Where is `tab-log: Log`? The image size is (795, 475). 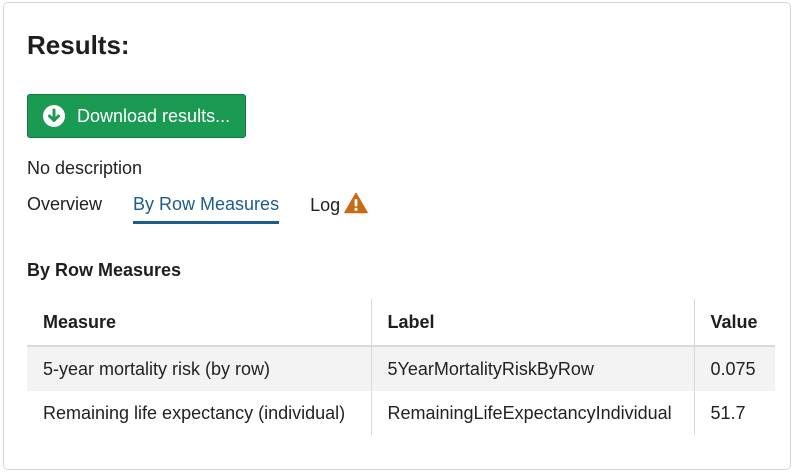
tab-log: Log is located at coordinates (339, 208).